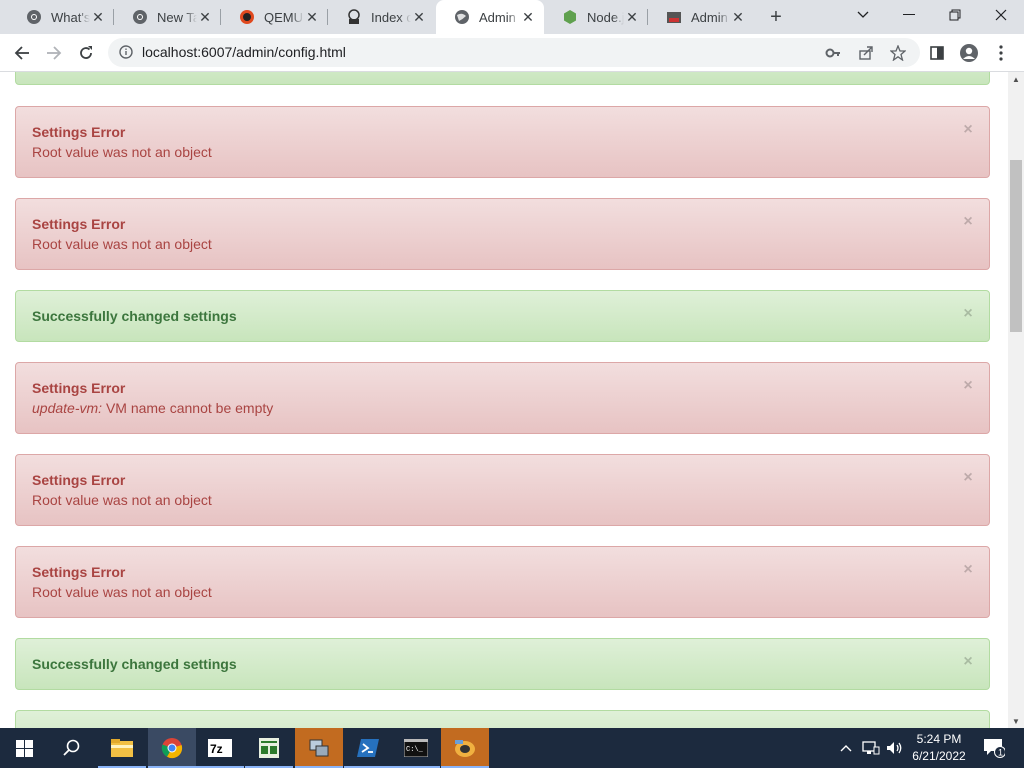 This screenshot has height=768, width=1024. What do you see at coordinates (354, 17) in the screenshot?
I see `index-icon` at bounding box center [354, 17].